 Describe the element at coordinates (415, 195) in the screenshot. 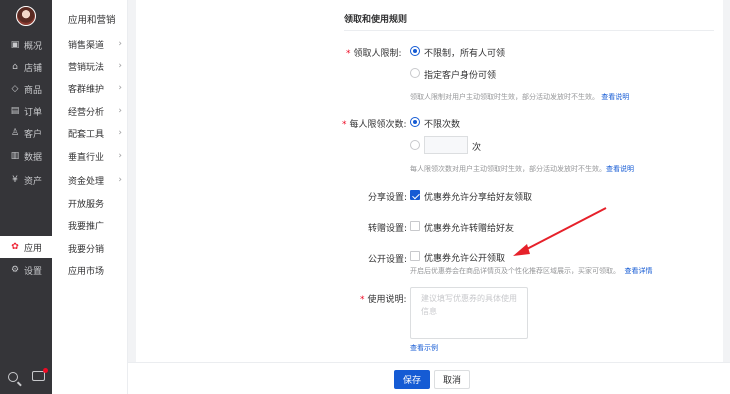

I see `share-checkbox` at that location.